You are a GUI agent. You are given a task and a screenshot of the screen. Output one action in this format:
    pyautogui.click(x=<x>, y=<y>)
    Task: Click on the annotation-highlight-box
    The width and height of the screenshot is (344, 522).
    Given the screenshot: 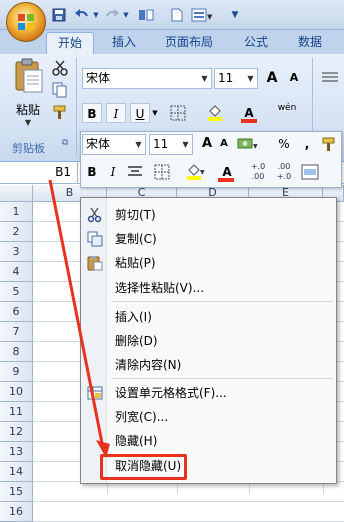 What is the action you would take?
    pyautogui.click(x=143, y=467)
    